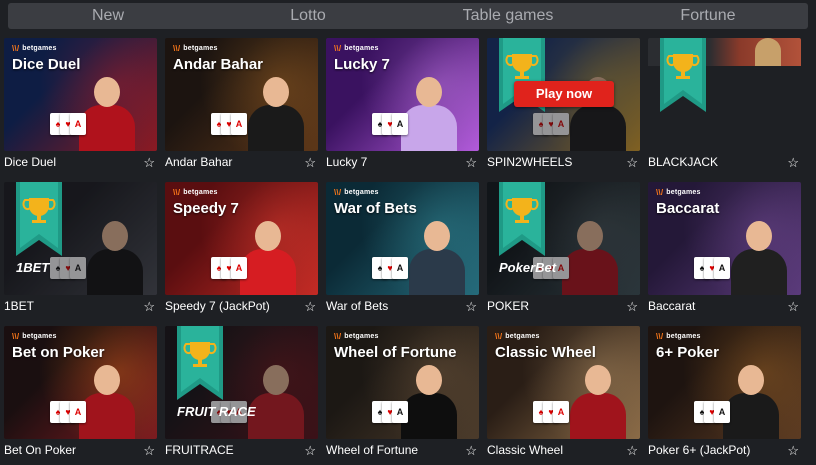 The width and height of the screenshot is (816, 465). What do you see at coordinates (564, 94) in the screenshot?
I see `play-now-button: Play now` at bounding box center [564, 94].